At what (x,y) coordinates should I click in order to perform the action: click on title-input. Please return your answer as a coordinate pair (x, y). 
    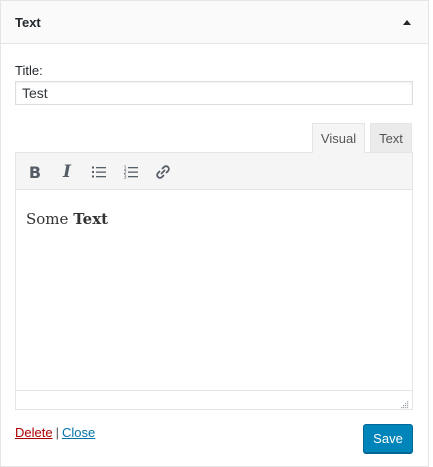
    Looking at the image, I should click on (214, 93).